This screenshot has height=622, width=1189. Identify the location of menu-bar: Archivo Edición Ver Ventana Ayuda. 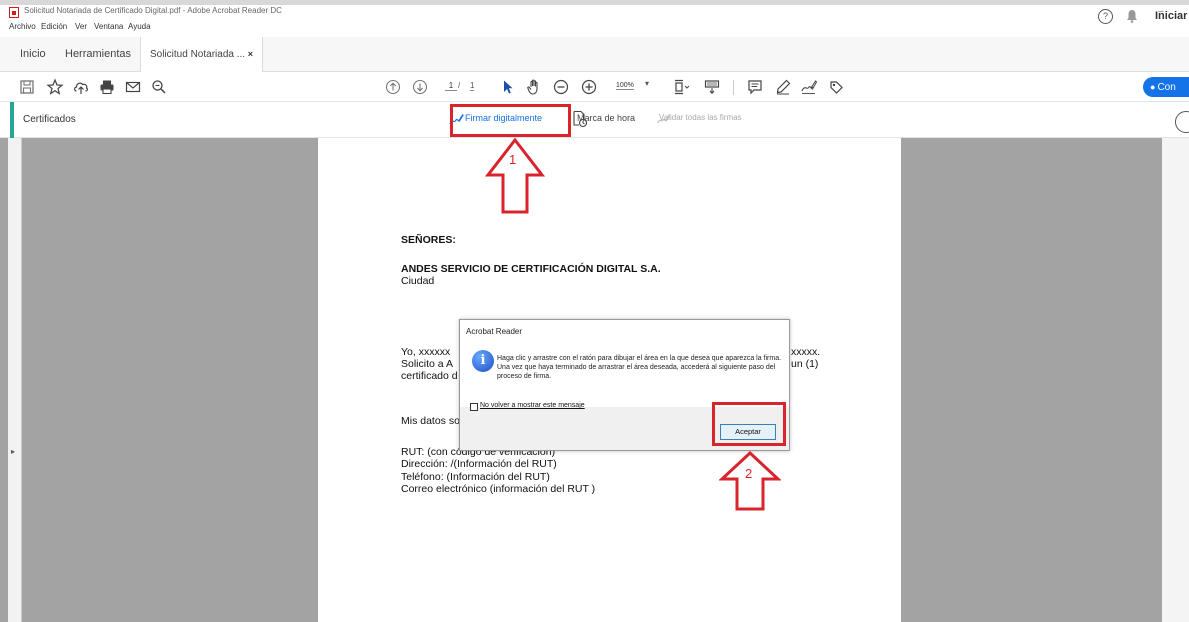
(594, 27).